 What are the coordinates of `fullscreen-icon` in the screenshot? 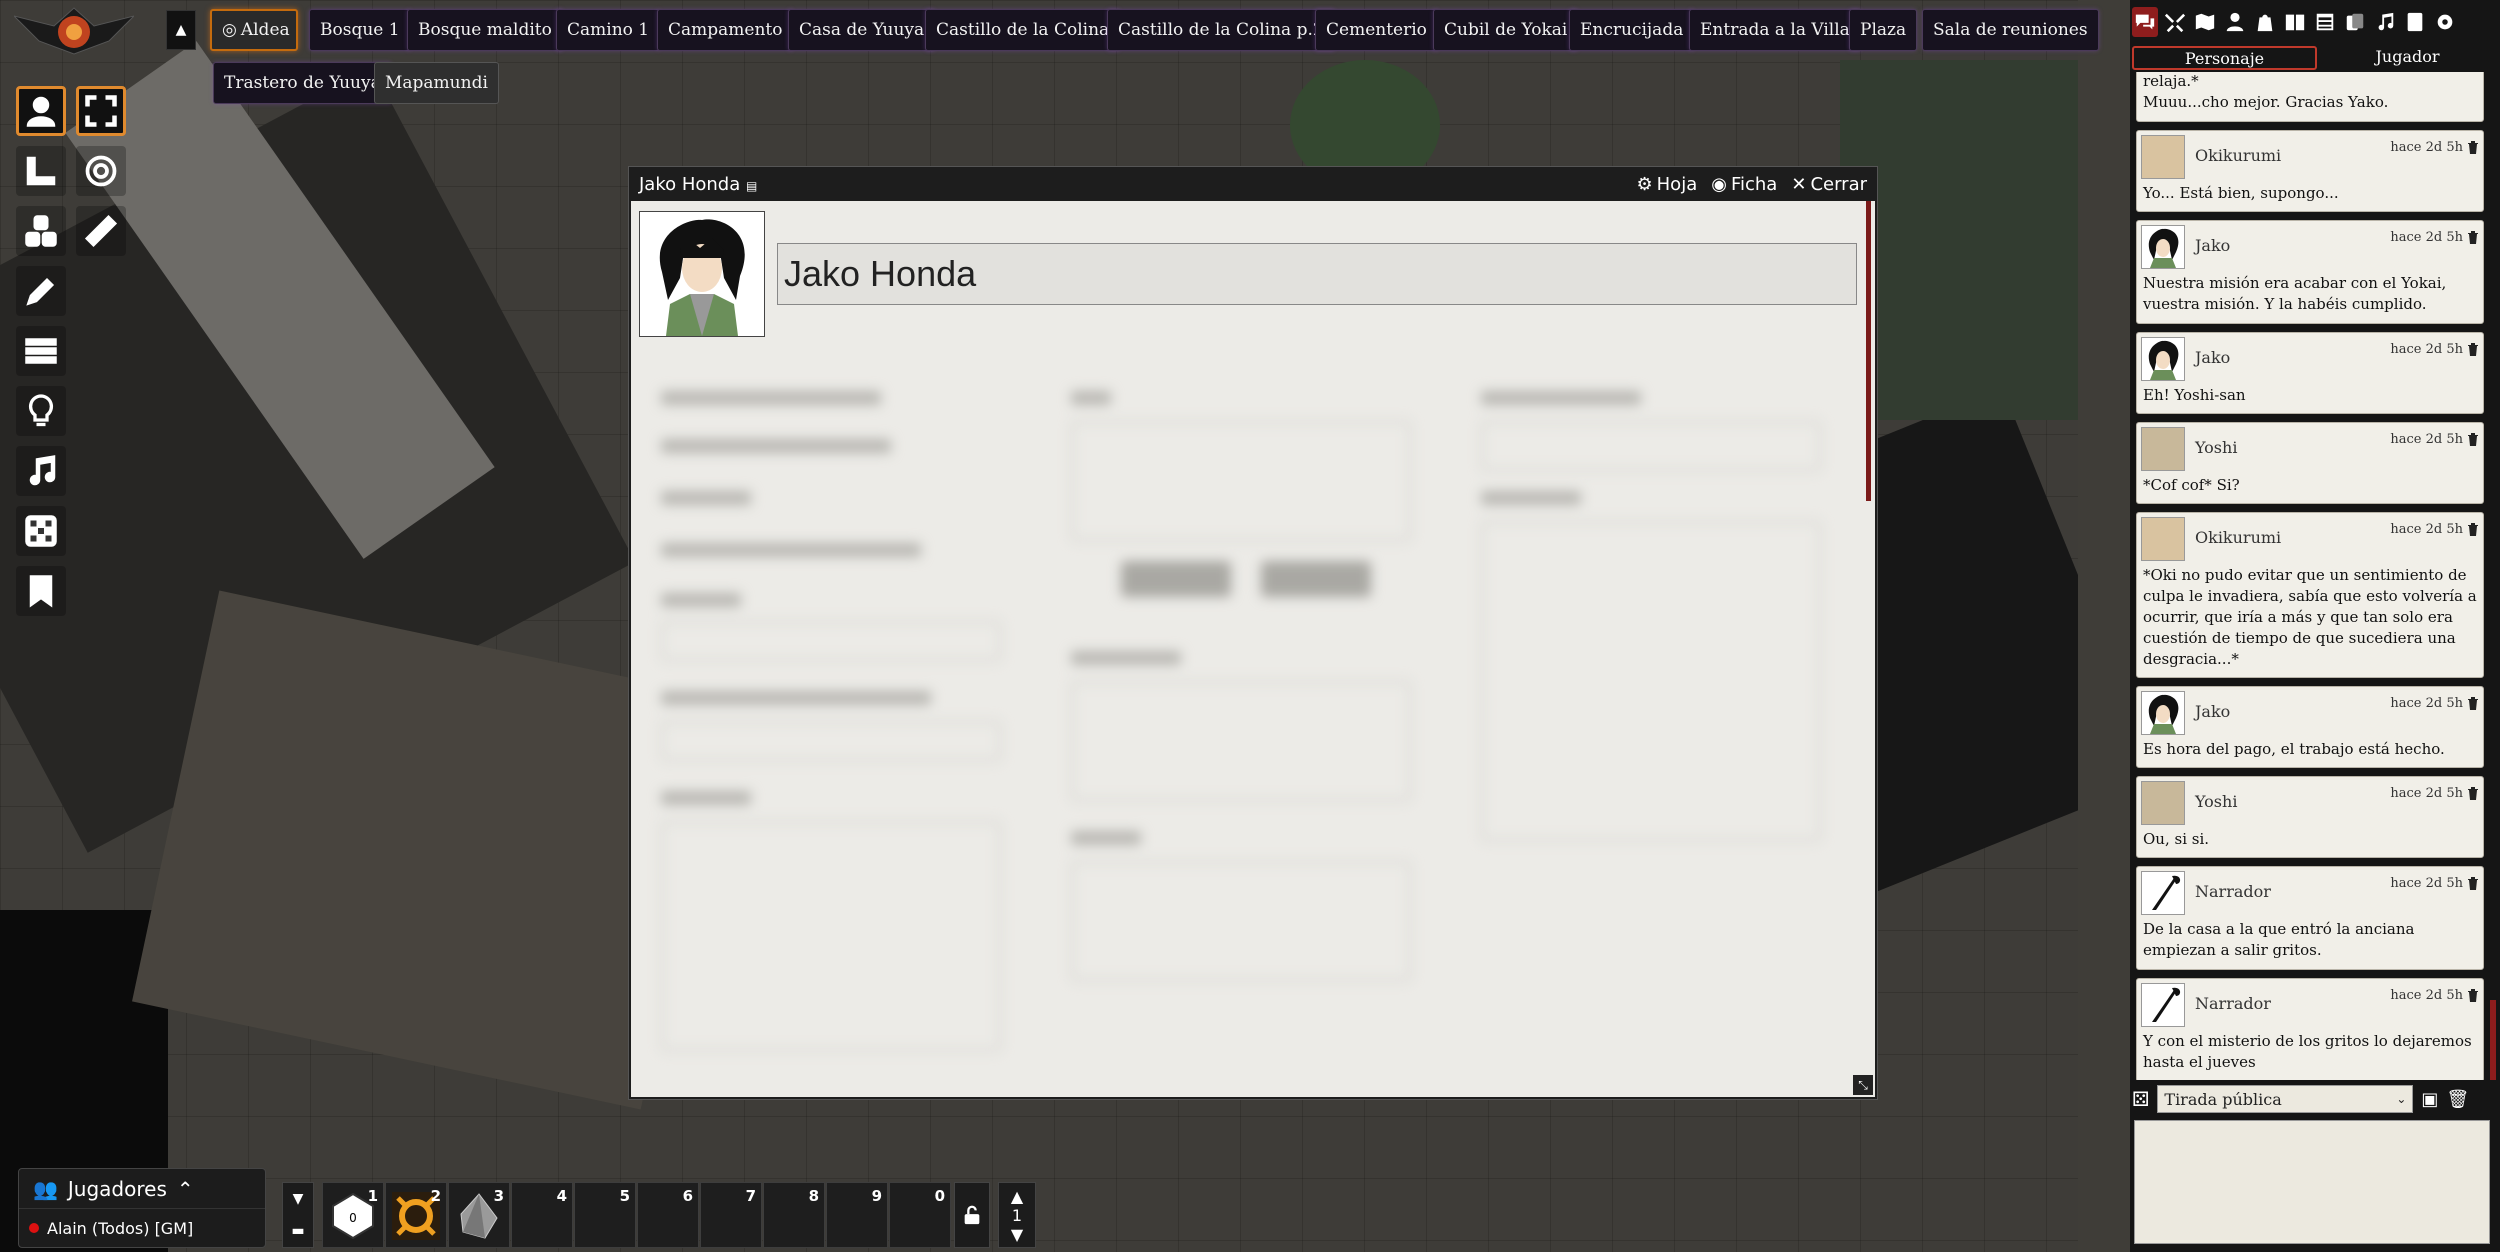 It's located at (101, 111).